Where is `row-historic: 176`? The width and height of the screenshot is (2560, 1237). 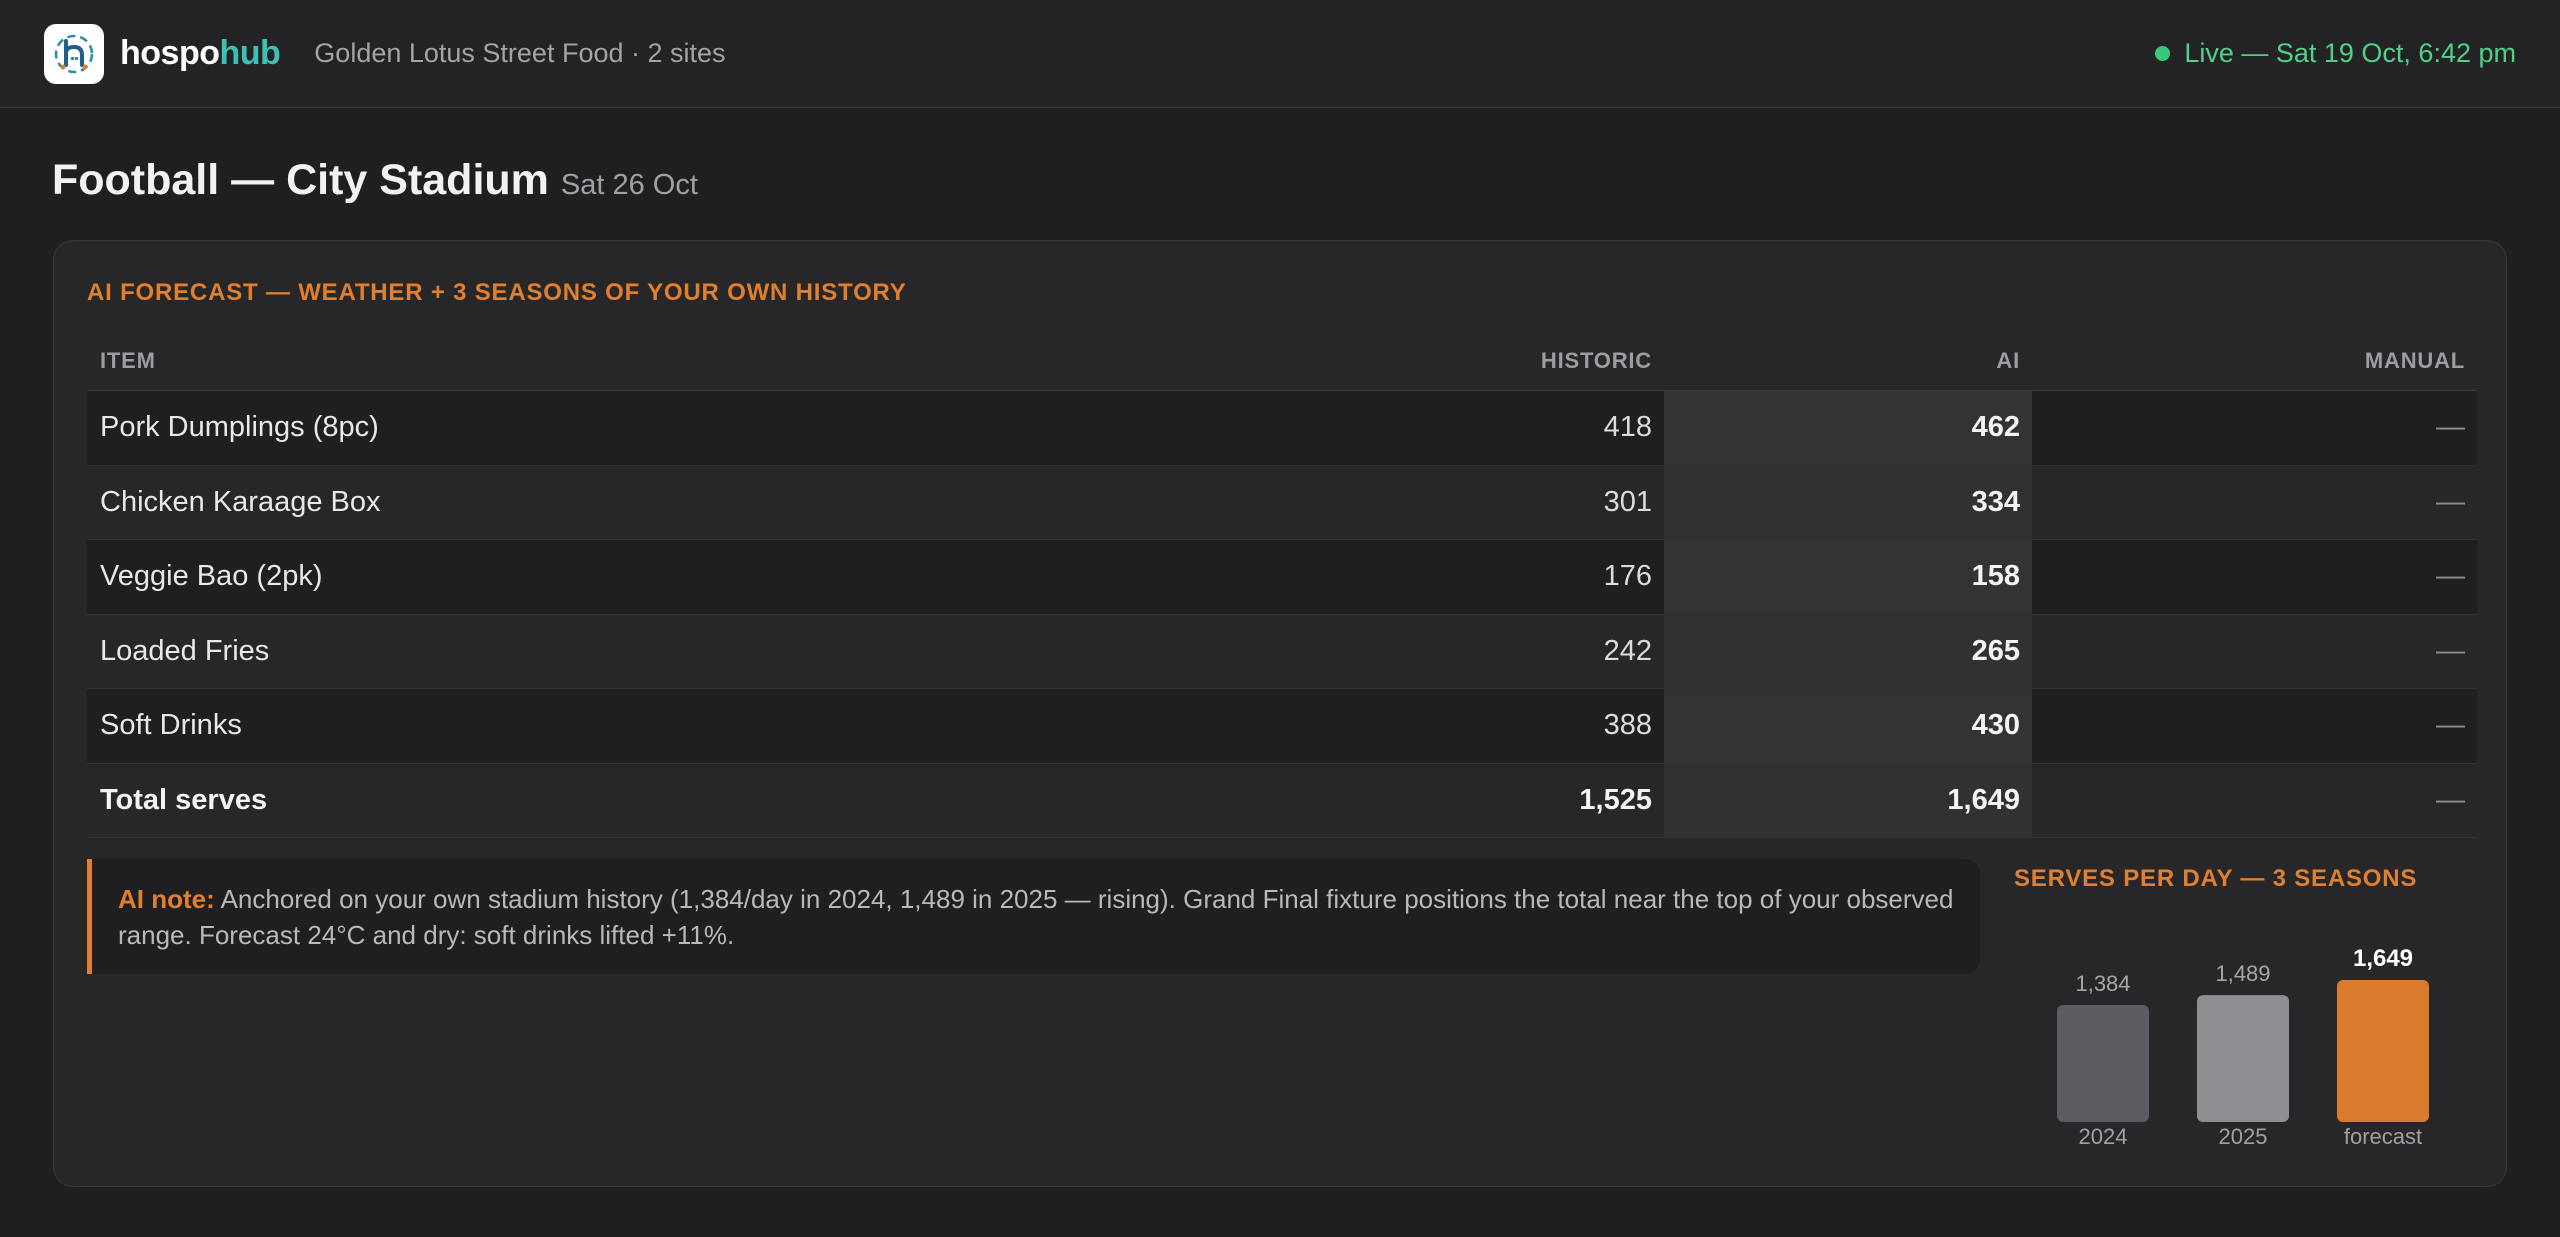 row-historic: 176 is located at coordinates (1627, 576).